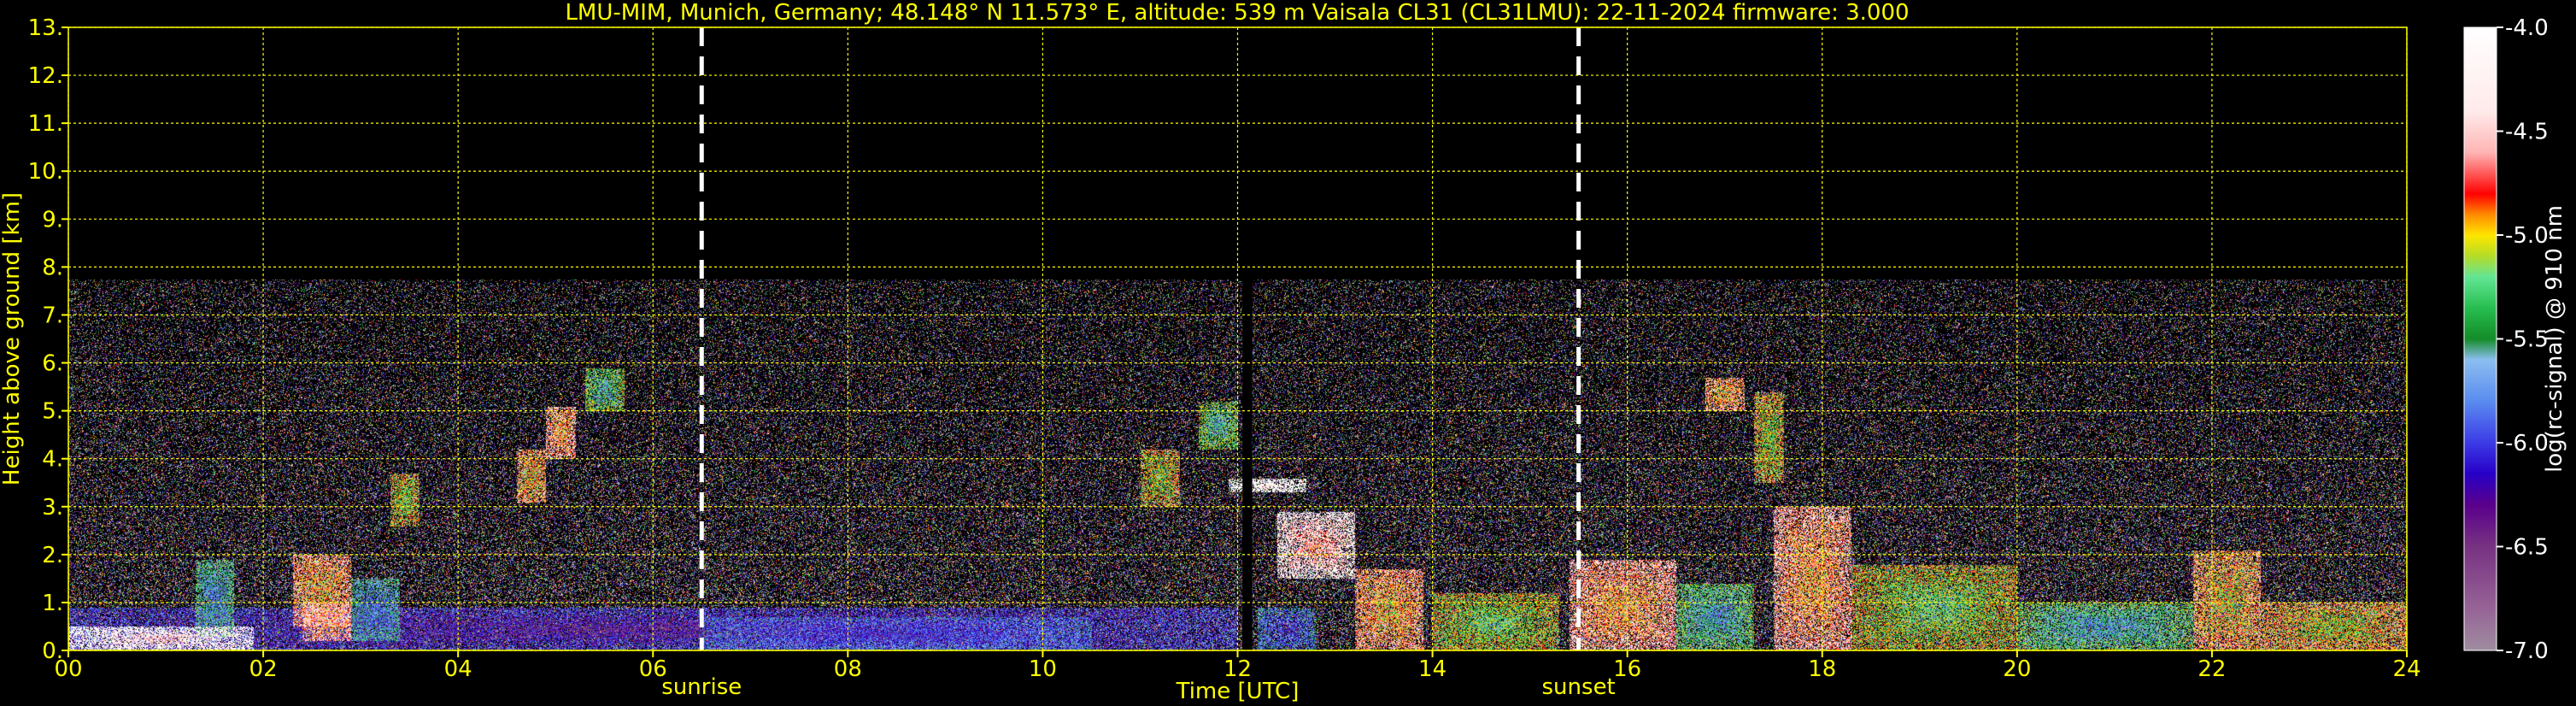  I want to click on y-tick-label: 6., so click(52, 364).